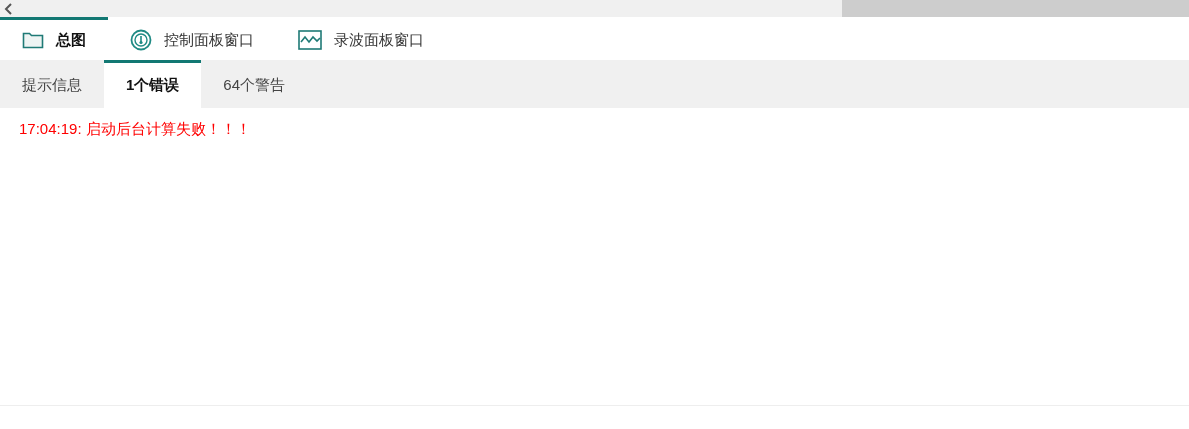  Describe the element at coordinates (52, 84) in the screenshot. I see `message-tab: 提示信息` at that location.